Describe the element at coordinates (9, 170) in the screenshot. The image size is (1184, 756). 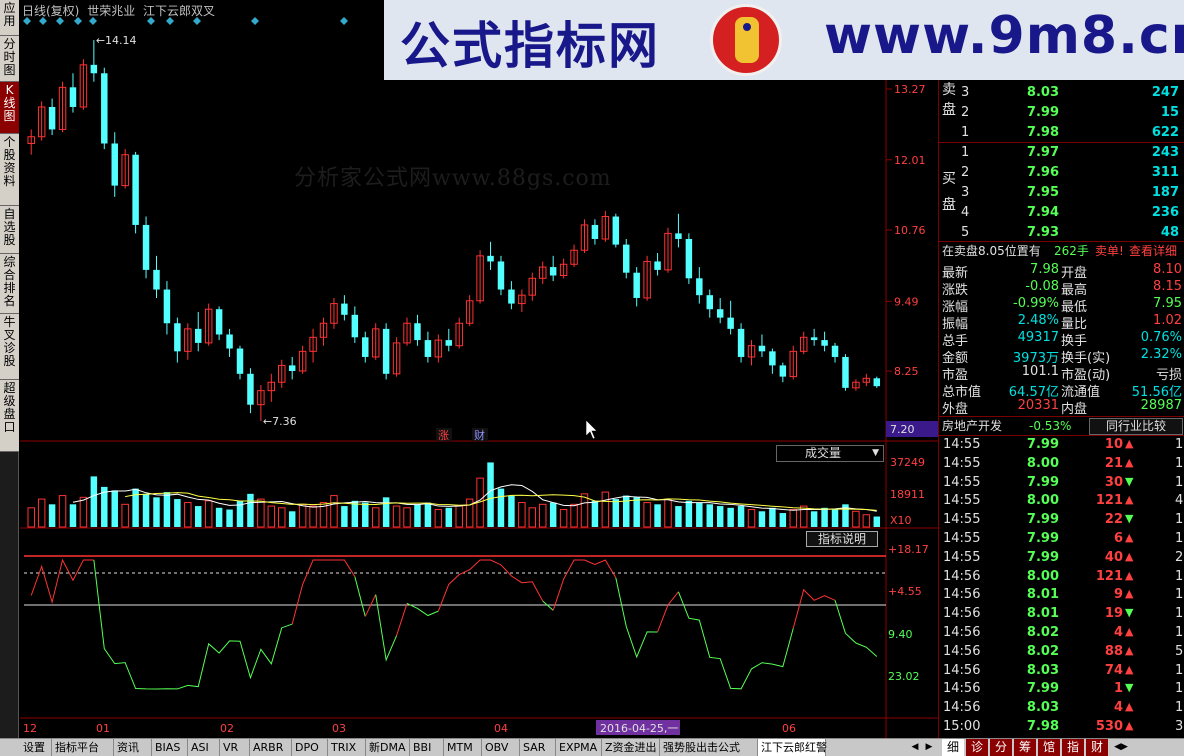
I see `sidebar-tab-3: 个股资料` at that location.